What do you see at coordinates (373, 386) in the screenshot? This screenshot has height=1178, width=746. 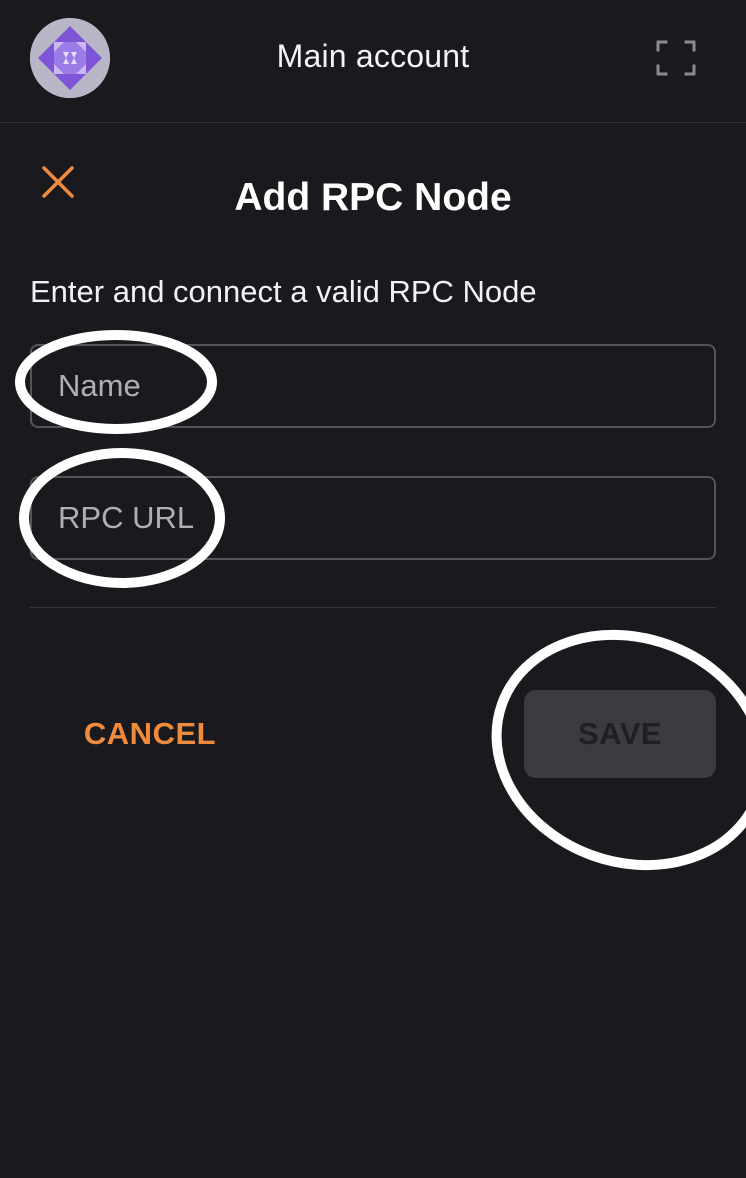 I see `name-input` at bounding box center [373, 386].